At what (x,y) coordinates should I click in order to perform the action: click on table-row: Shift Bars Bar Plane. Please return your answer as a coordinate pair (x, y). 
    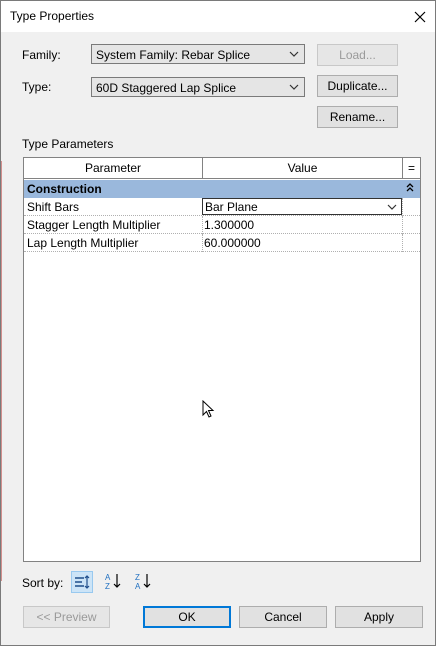
    Looking at the image, I should click on (222, 207).